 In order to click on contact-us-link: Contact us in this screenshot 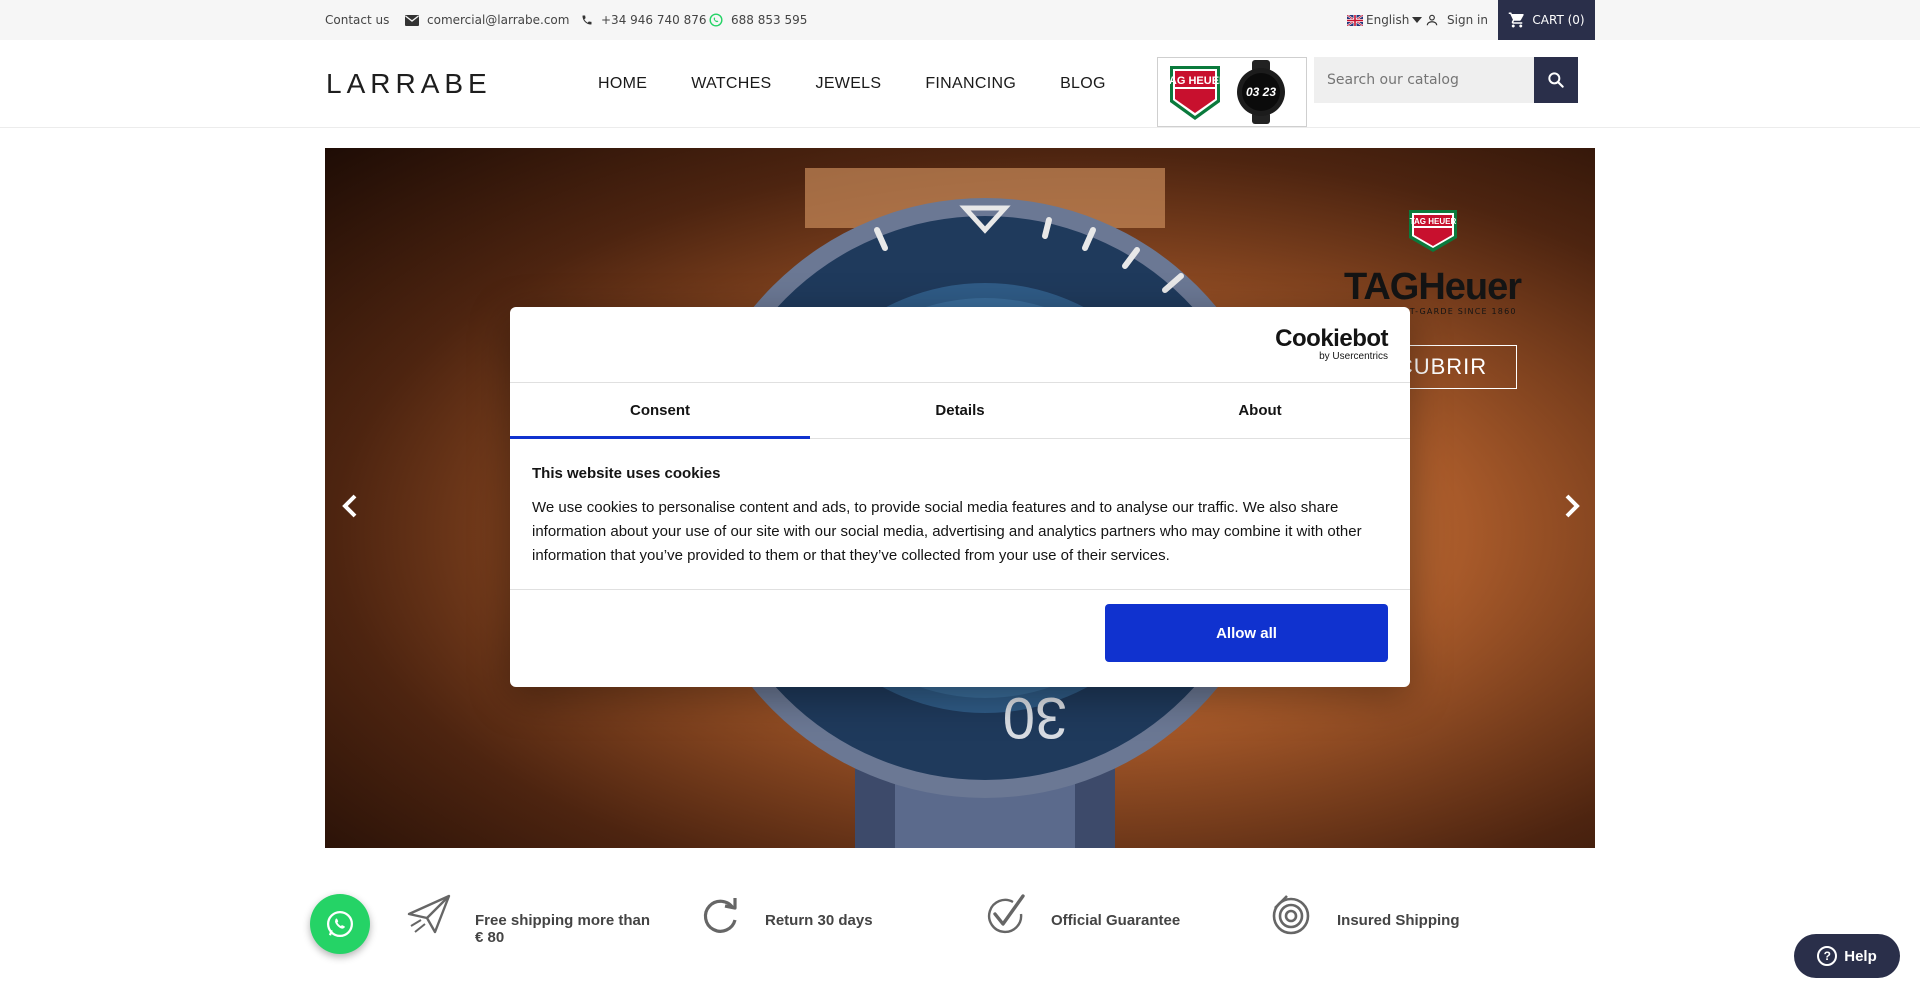, I will do `click(357, 20)`.